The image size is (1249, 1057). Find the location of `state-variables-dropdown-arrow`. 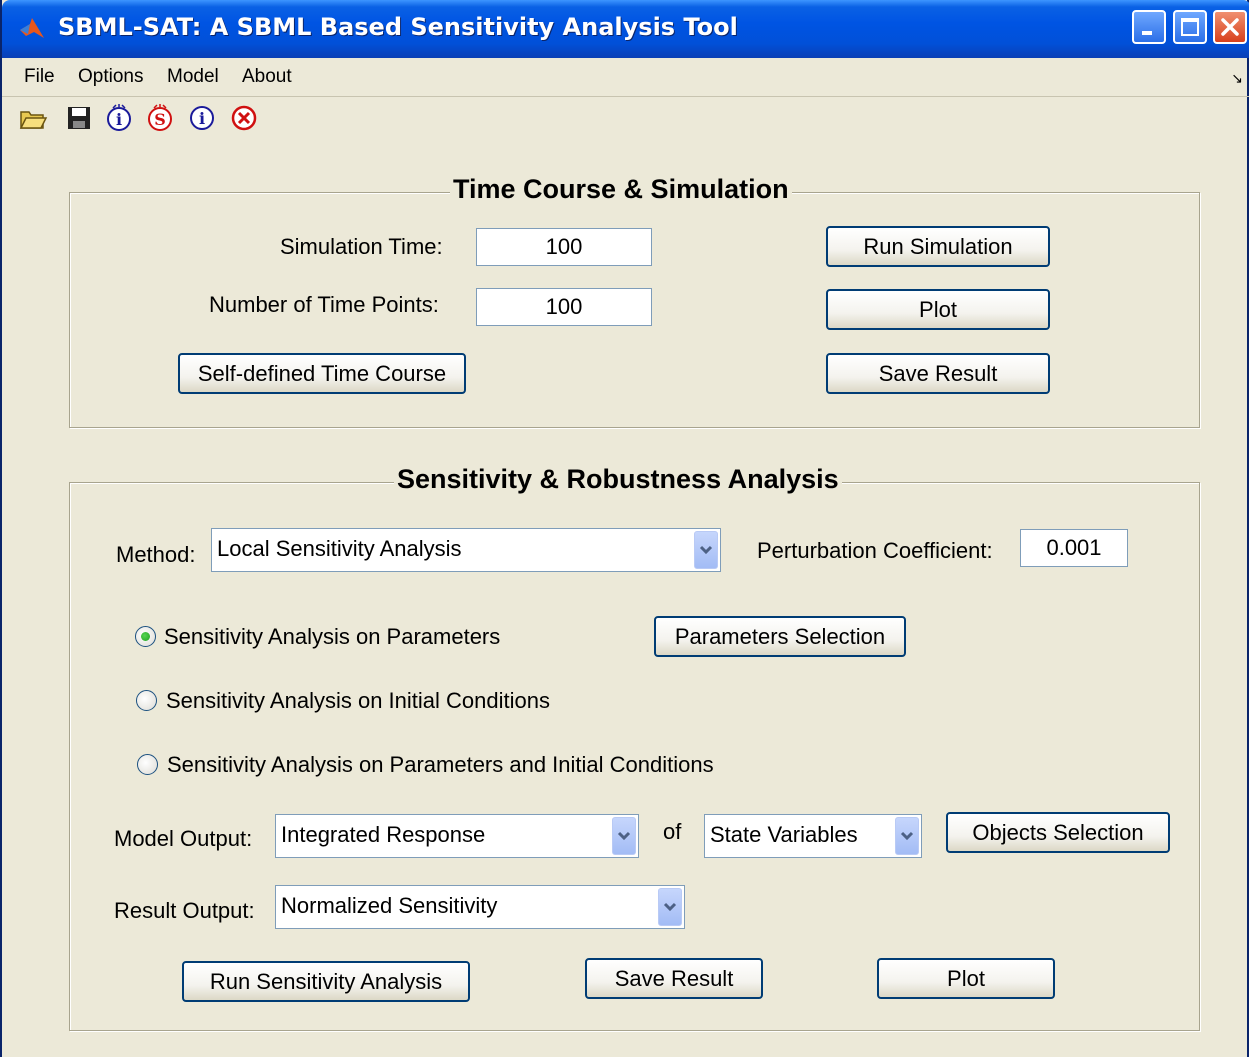

state-variables-dropdown-arrow is located at coordinates (907, 836).